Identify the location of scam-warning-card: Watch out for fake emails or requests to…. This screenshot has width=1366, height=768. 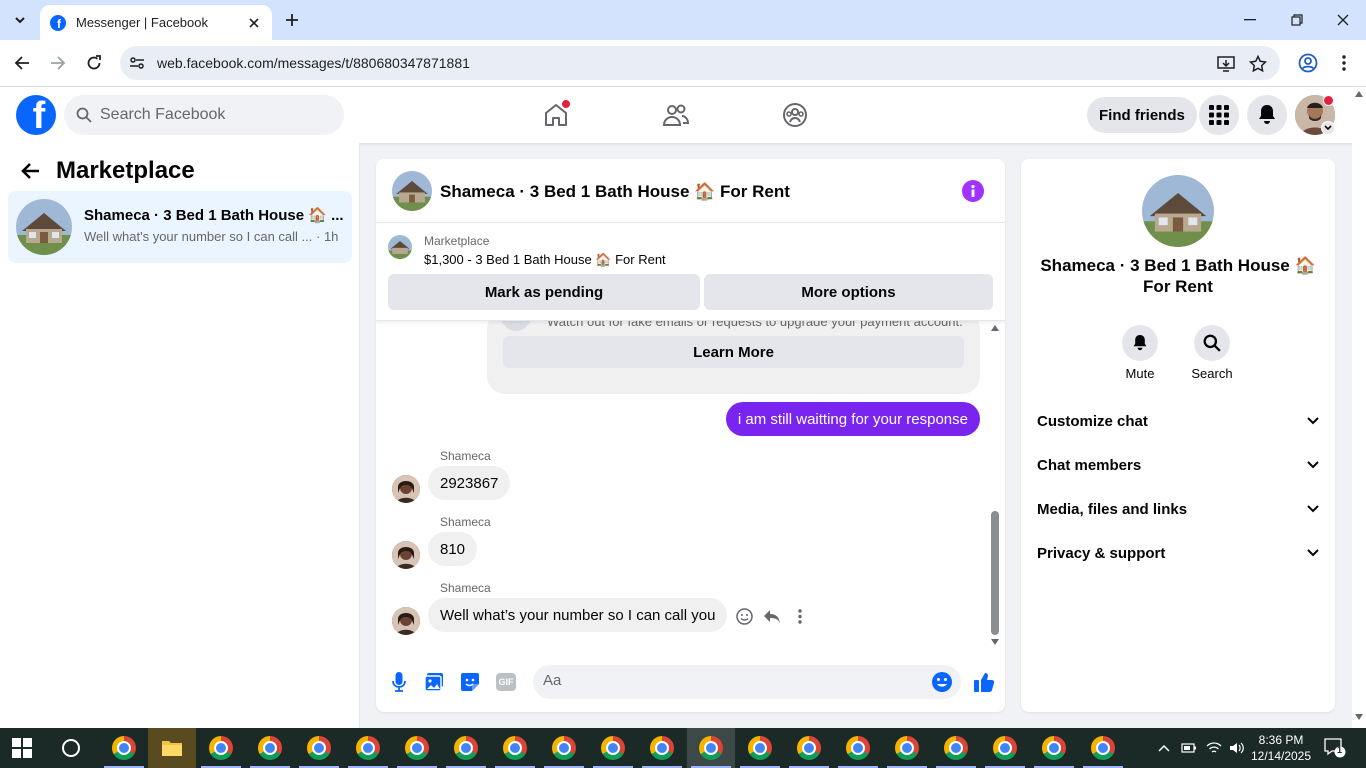
(733, 357).